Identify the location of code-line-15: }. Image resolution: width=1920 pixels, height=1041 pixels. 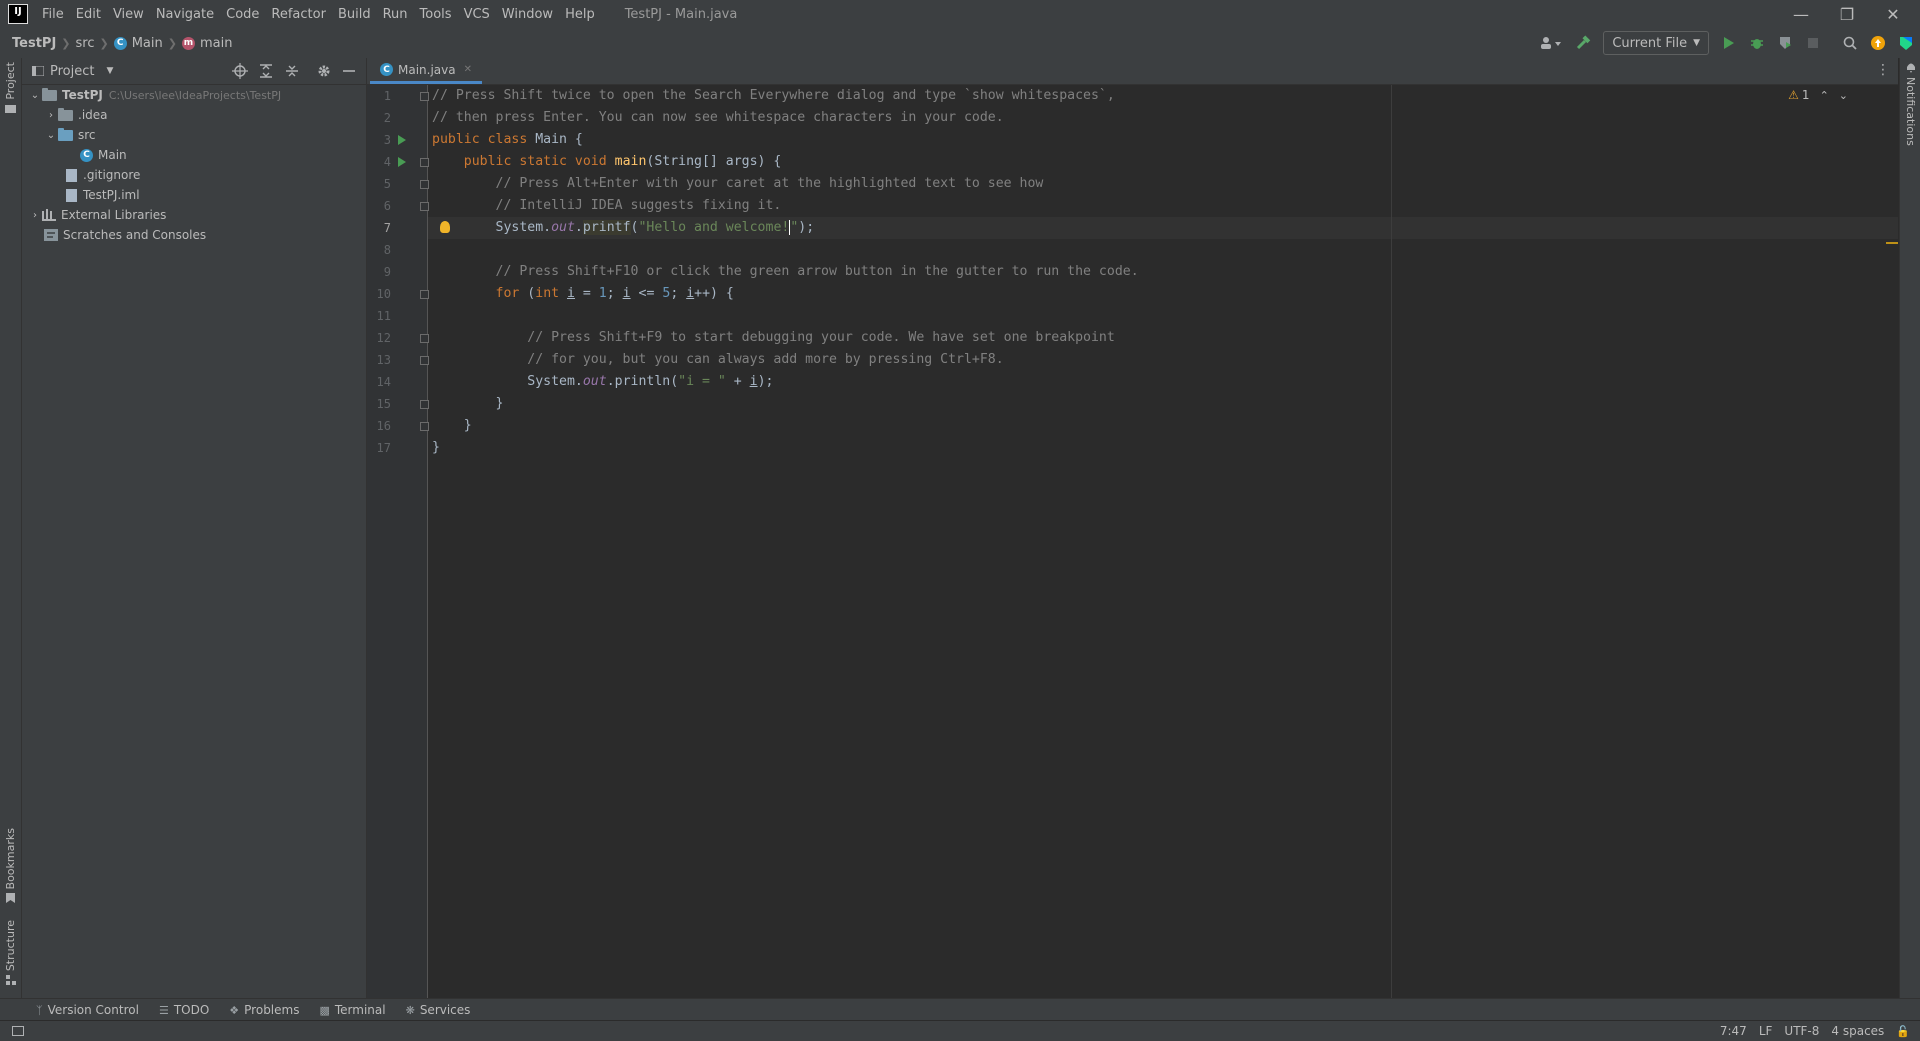
(468, 403).